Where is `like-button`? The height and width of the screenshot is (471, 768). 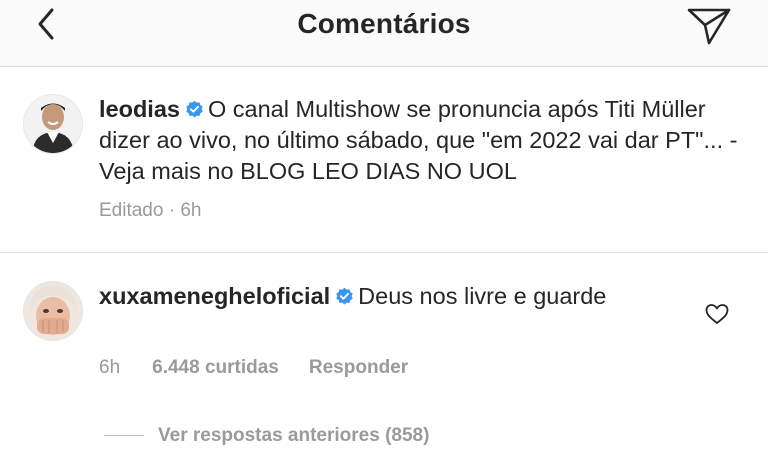
like-button is located at coordinates (717, 314).